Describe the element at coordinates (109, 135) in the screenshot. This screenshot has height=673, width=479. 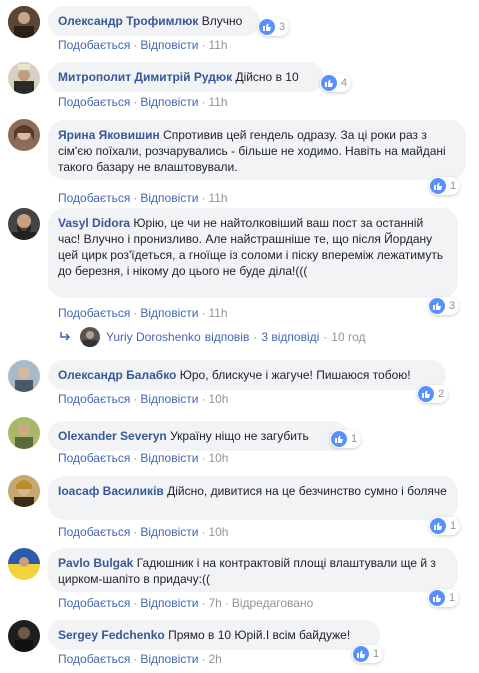
I see `comment-author: Ярина Яковишин` at that location.